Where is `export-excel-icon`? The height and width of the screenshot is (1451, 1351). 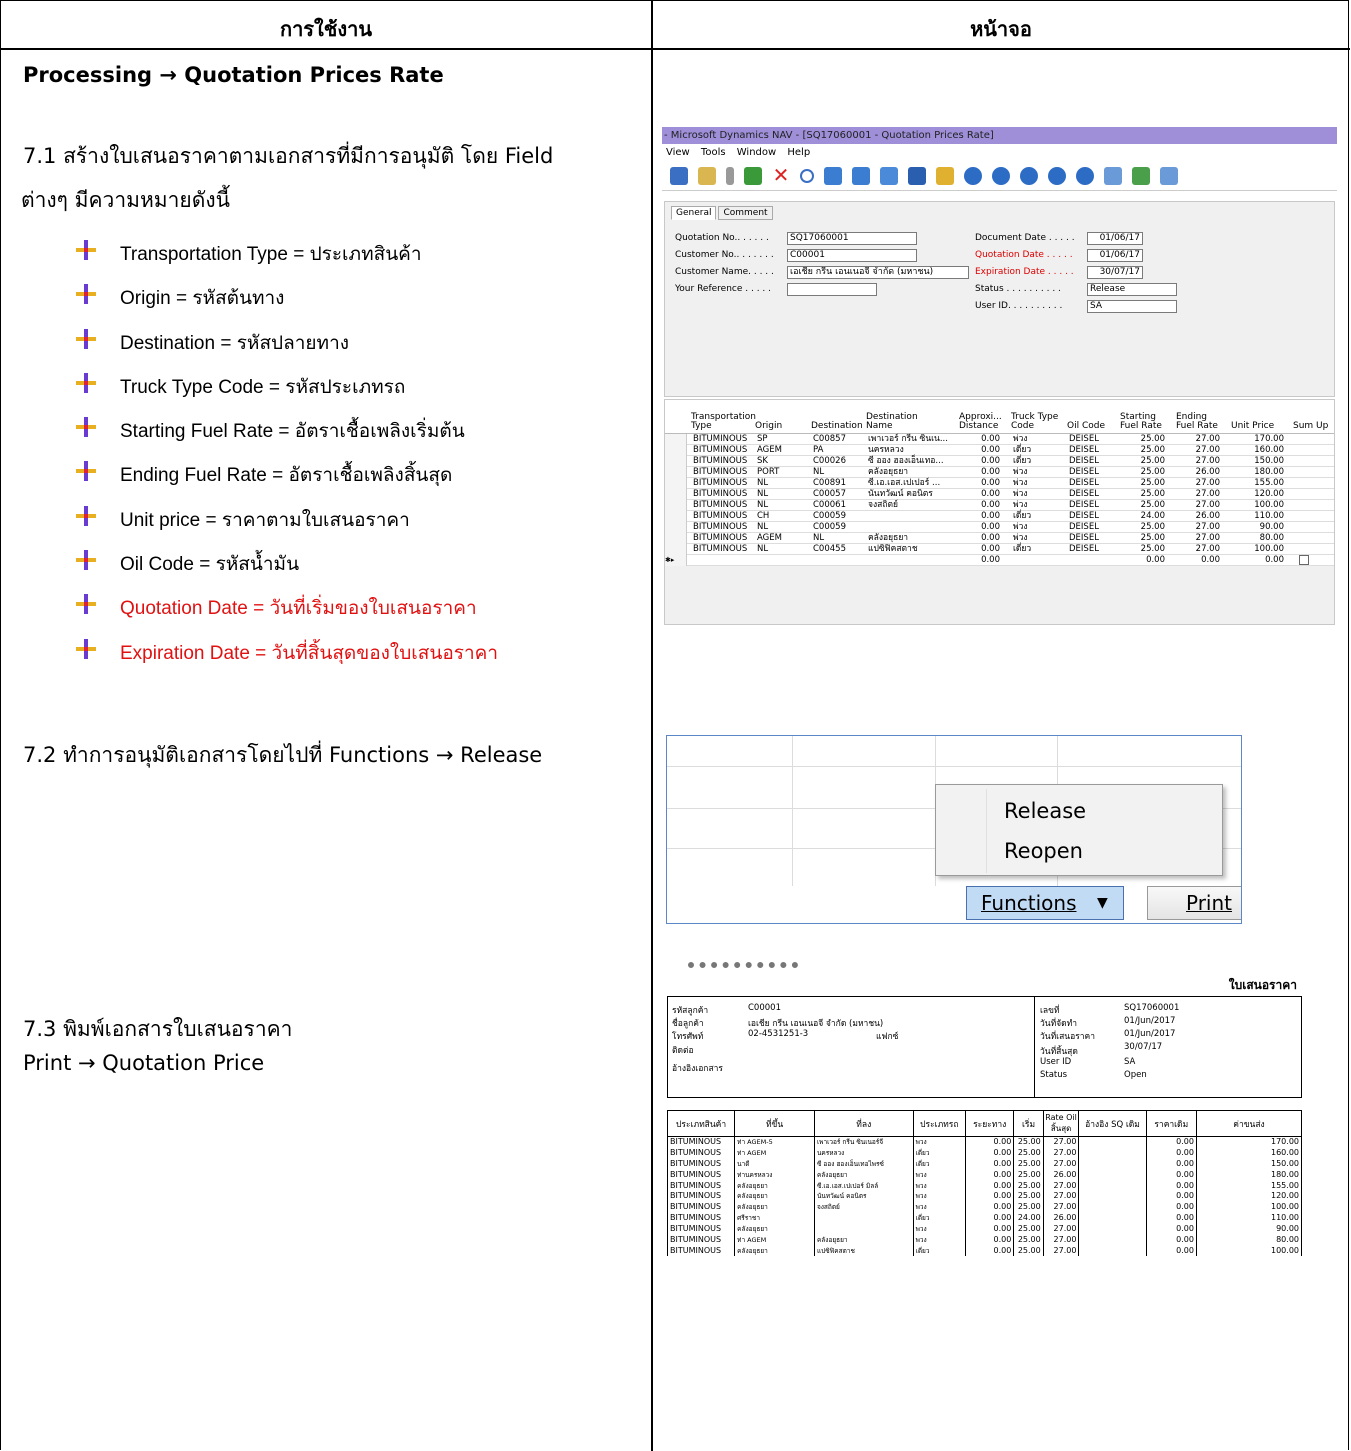
export-excel-icon is located at coordinates (1141, 175).